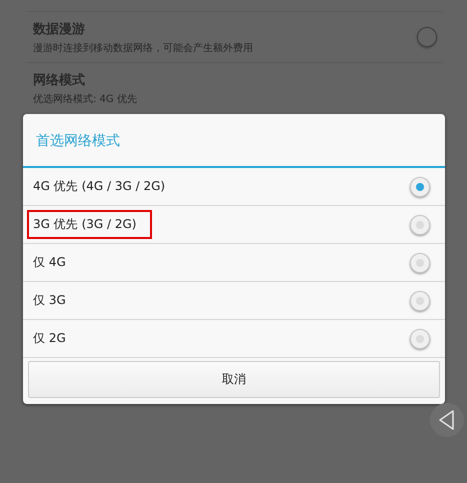 The width and height of the screenshot is (467, 483). I want to click on dialog-title: 首选网络模式, so click(234, 141).